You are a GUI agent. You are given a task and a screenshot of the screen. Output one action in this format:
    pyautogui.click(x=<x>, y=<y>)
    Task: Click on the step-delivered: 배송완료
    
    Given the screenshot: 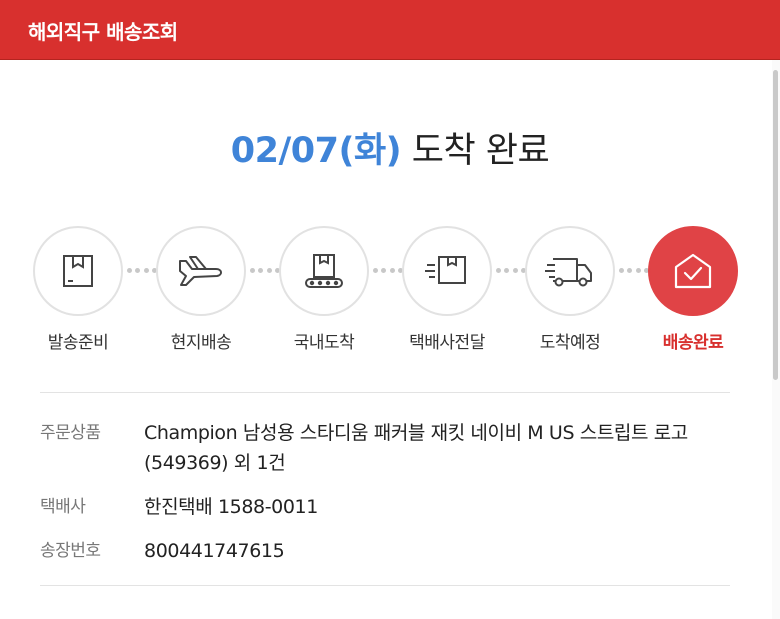 What is the action you would take?
    pyautogui.click(x=693, y=289)
    